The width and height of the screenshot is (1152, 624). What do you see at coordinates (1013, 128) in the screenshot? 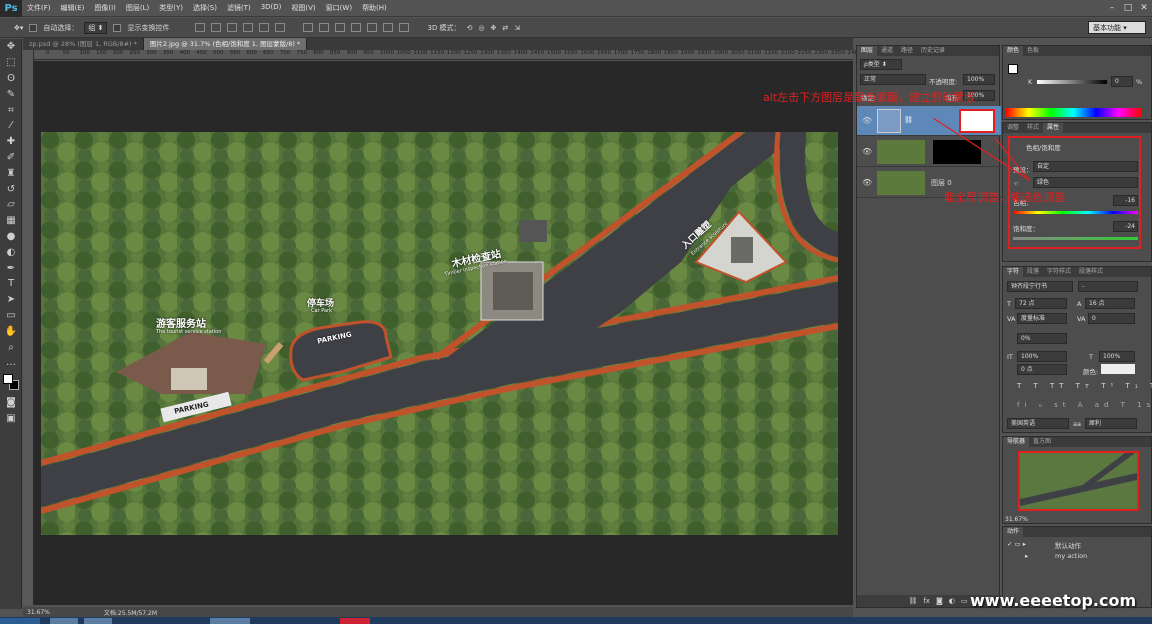
I see `tab-adjustments: 调整` at bounding box center [1013, 128].